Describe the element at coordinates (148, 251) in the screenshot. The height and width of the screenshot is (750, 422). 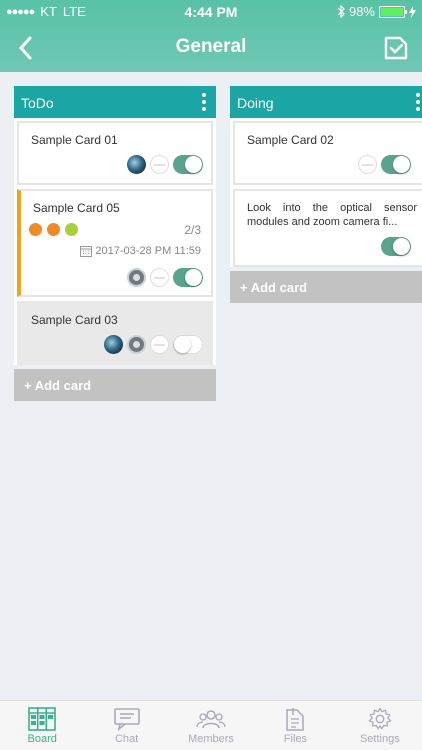
I see `due-date-text: 2017-03-28 PM 11:59` at that location.